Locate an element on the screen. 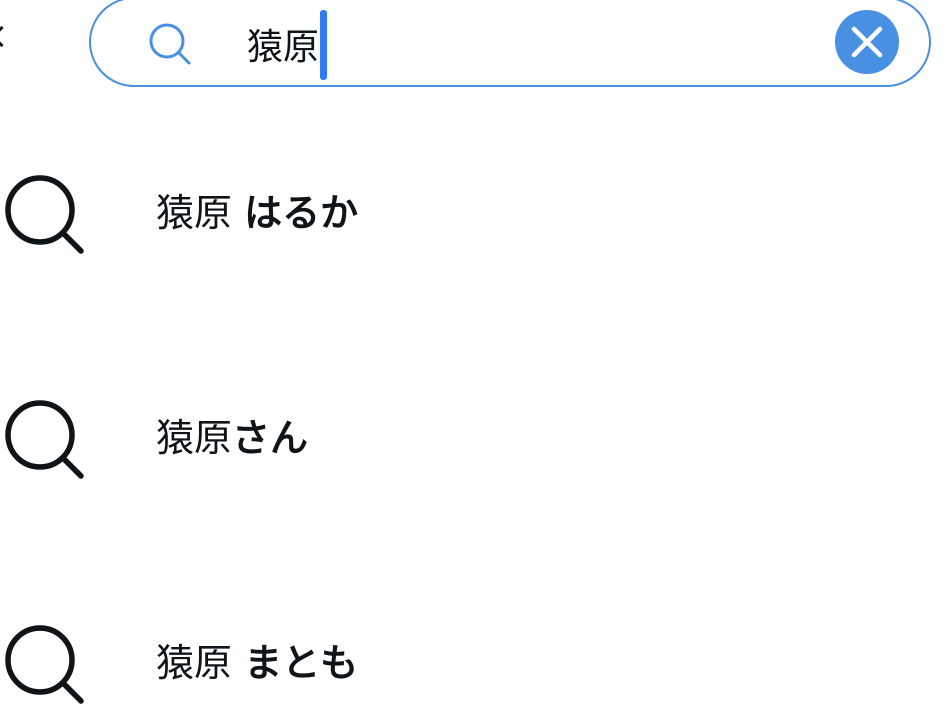 Image resolution: width=943 pixels, height=715 pixels. suggestion-completion: さん is located at coordinates (270, 437).